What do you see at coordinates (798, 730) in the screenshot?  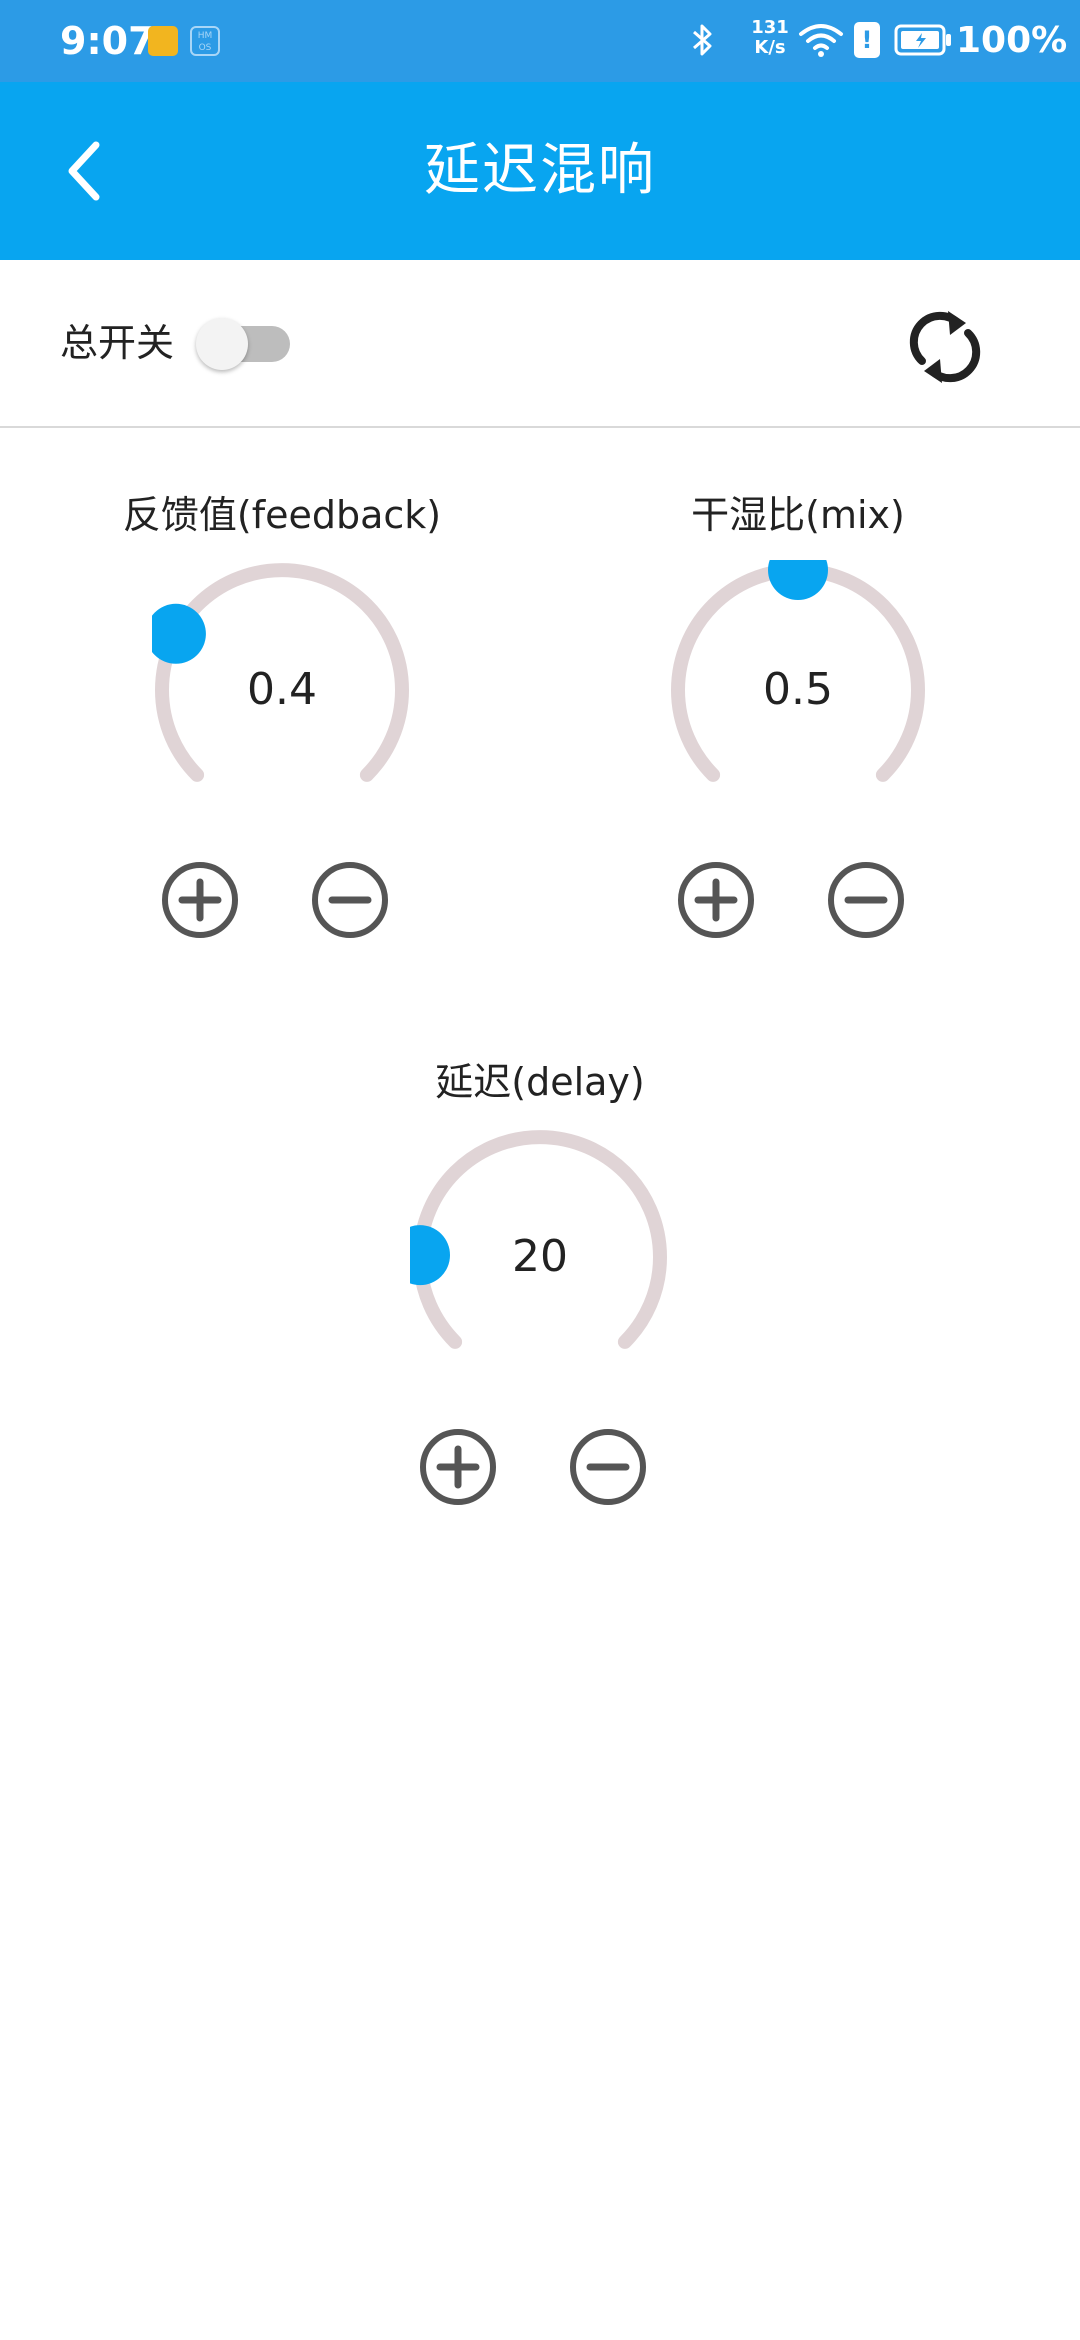 I see `knob-mix: 干湿比(mix) 0.5` at bounding box center [798, 730].